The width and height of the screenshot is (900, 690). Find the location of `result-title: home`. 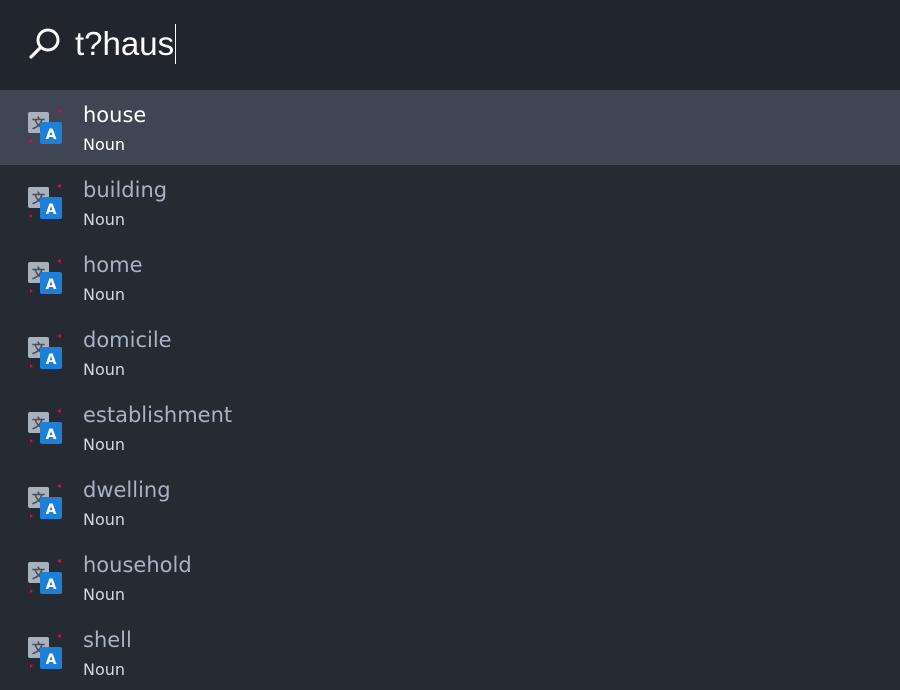

result-title: home is located at coordinates (113, 265).